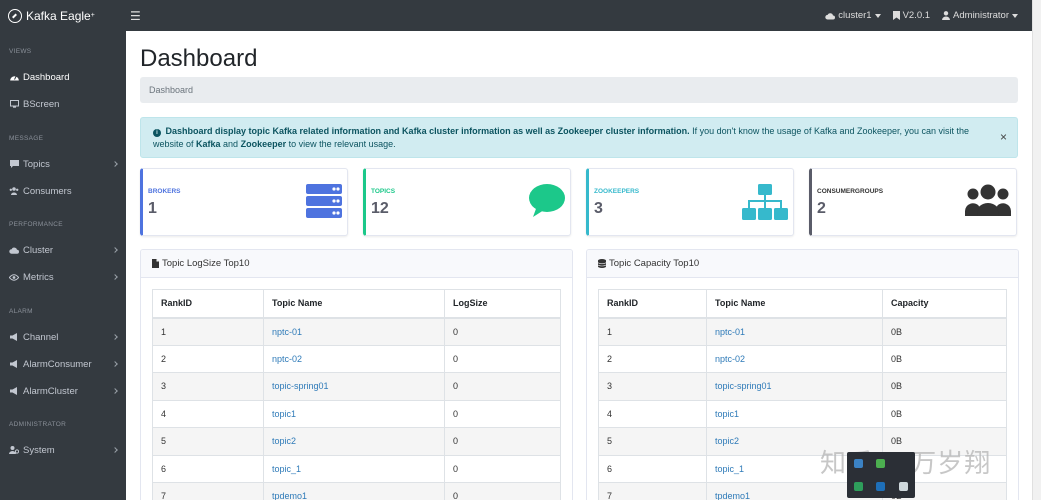 The width and height of the screenshot is (1041, 500). I want to click on sidebar-item-label: Consumers, so click(47, 191).